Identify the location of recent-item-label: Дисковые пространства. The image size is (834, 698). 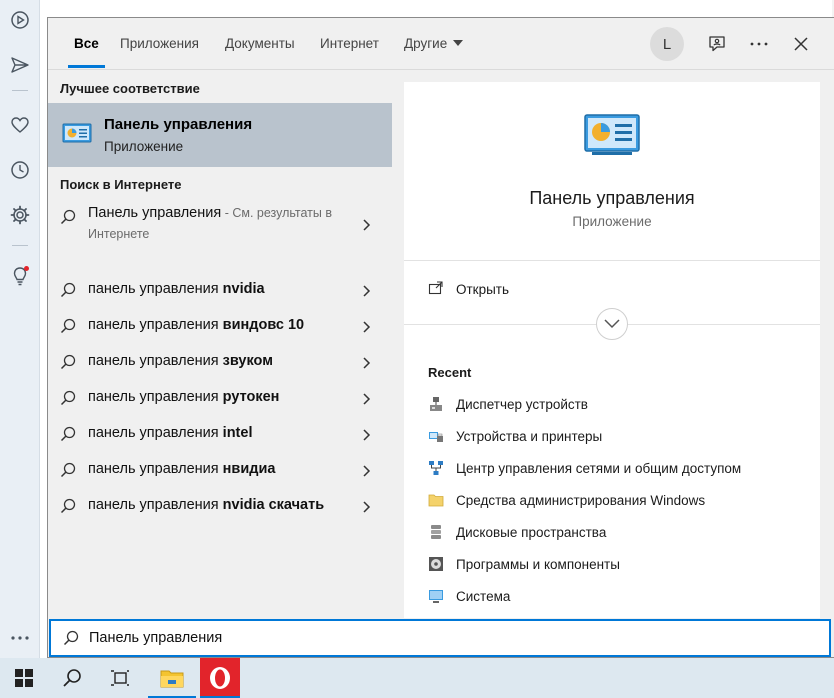
(531, 532).